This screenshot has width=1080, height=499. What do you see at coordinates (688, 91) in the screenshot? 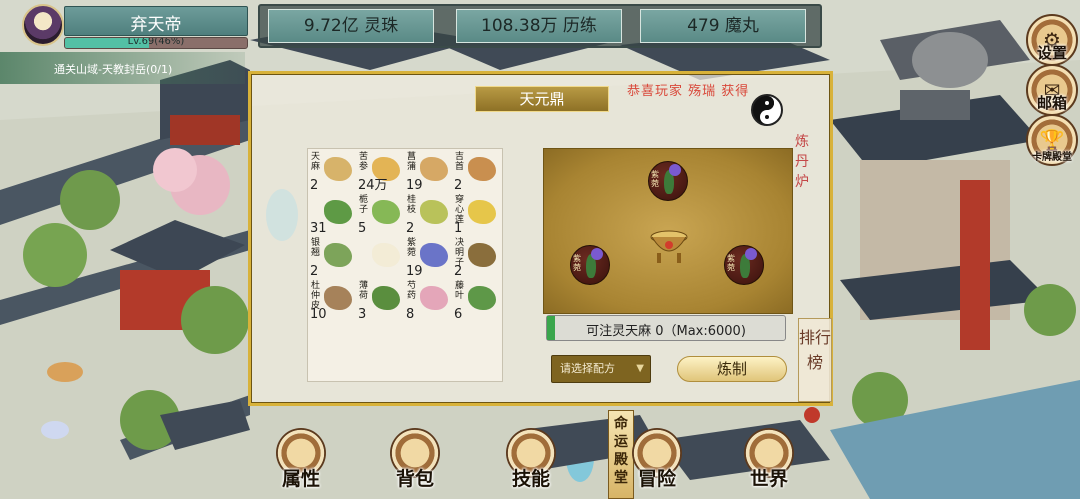
I see `broadcast-notice: 恭喜玩家 殇瑞 获得` at bounding box center [688, 91].